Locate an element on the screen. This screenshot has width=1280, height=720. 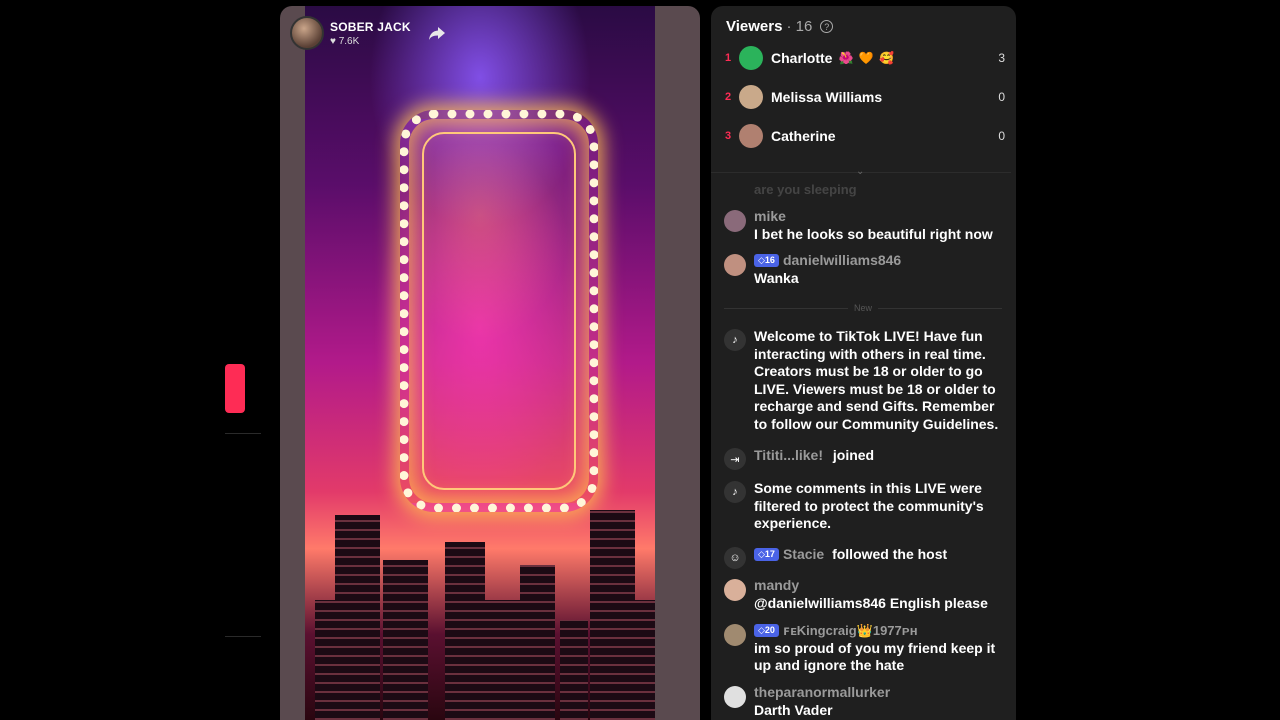
viewers-header: Viewers · 16 ? is located at coordinates (780, 26).